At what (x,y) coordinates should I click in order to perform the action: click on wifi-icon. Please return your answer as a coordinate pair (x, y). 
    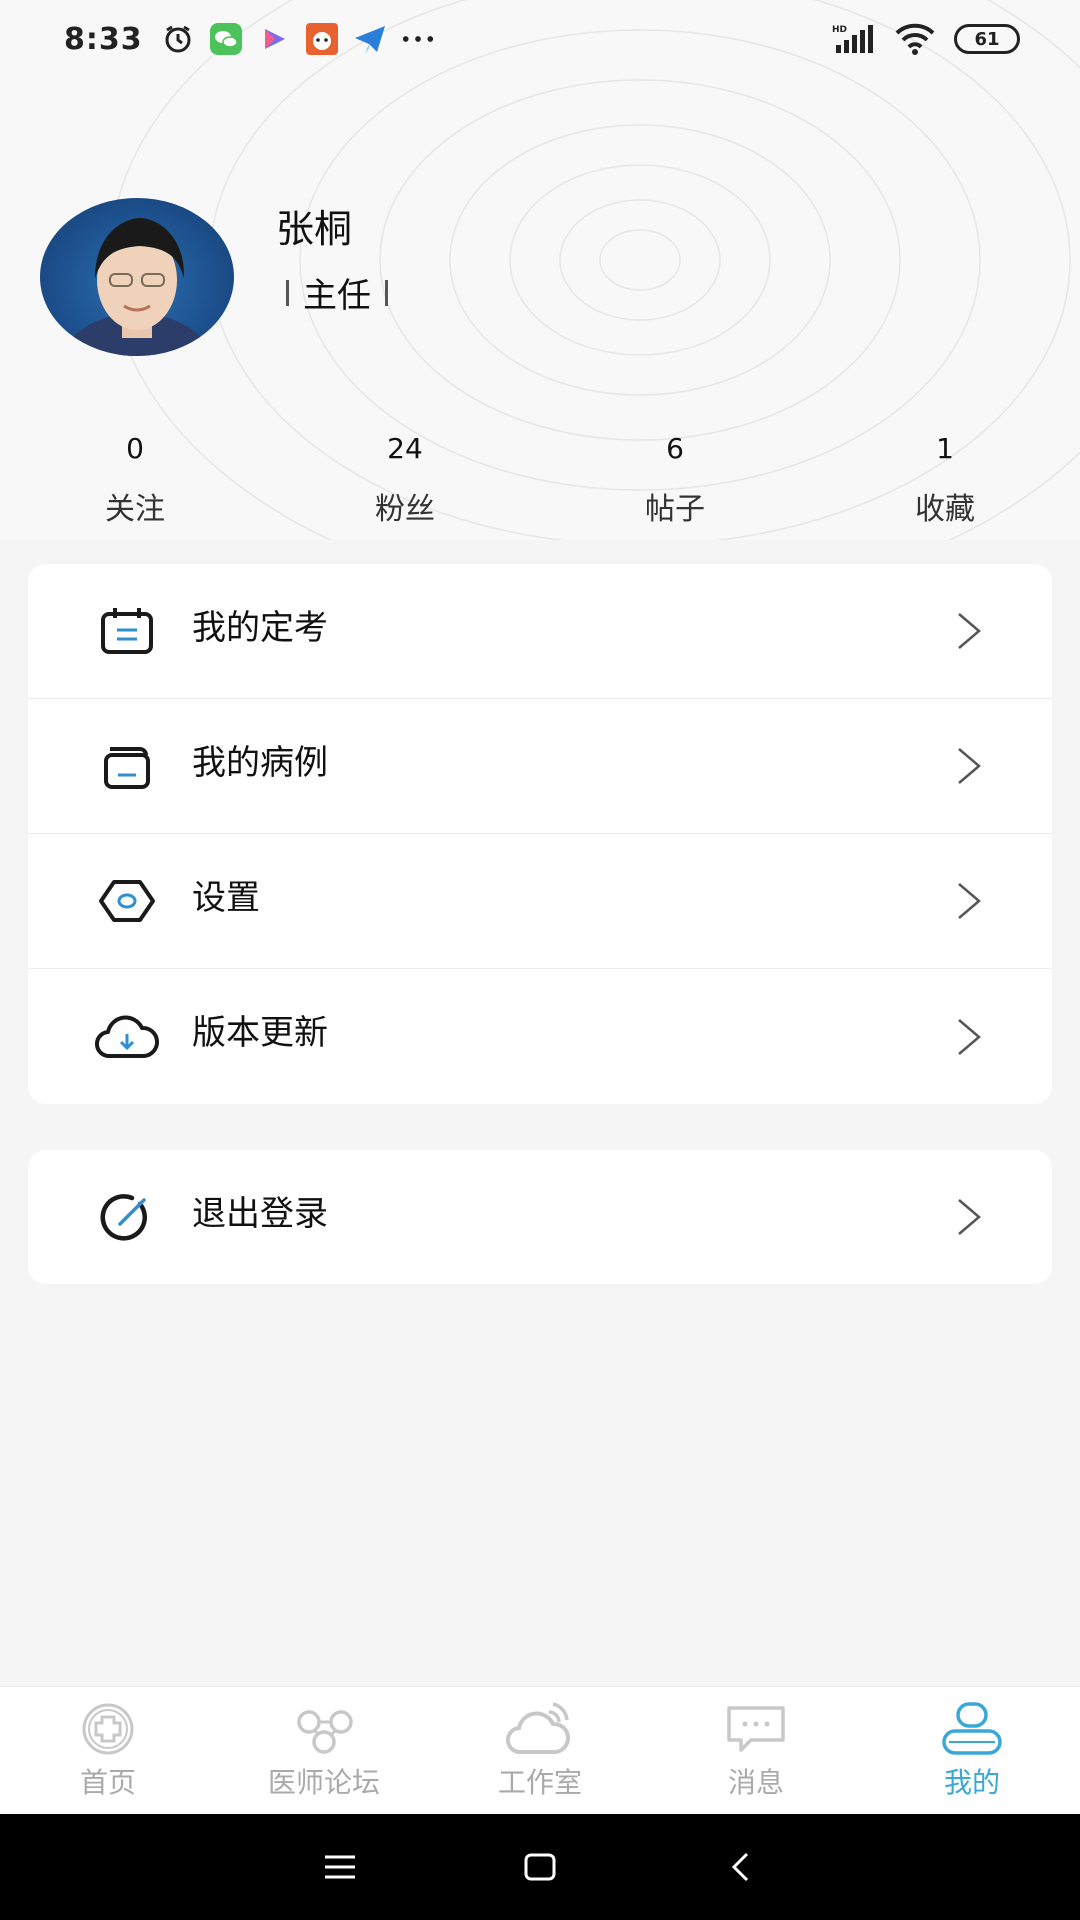
    Looking at the image, I should click on (915, 39).